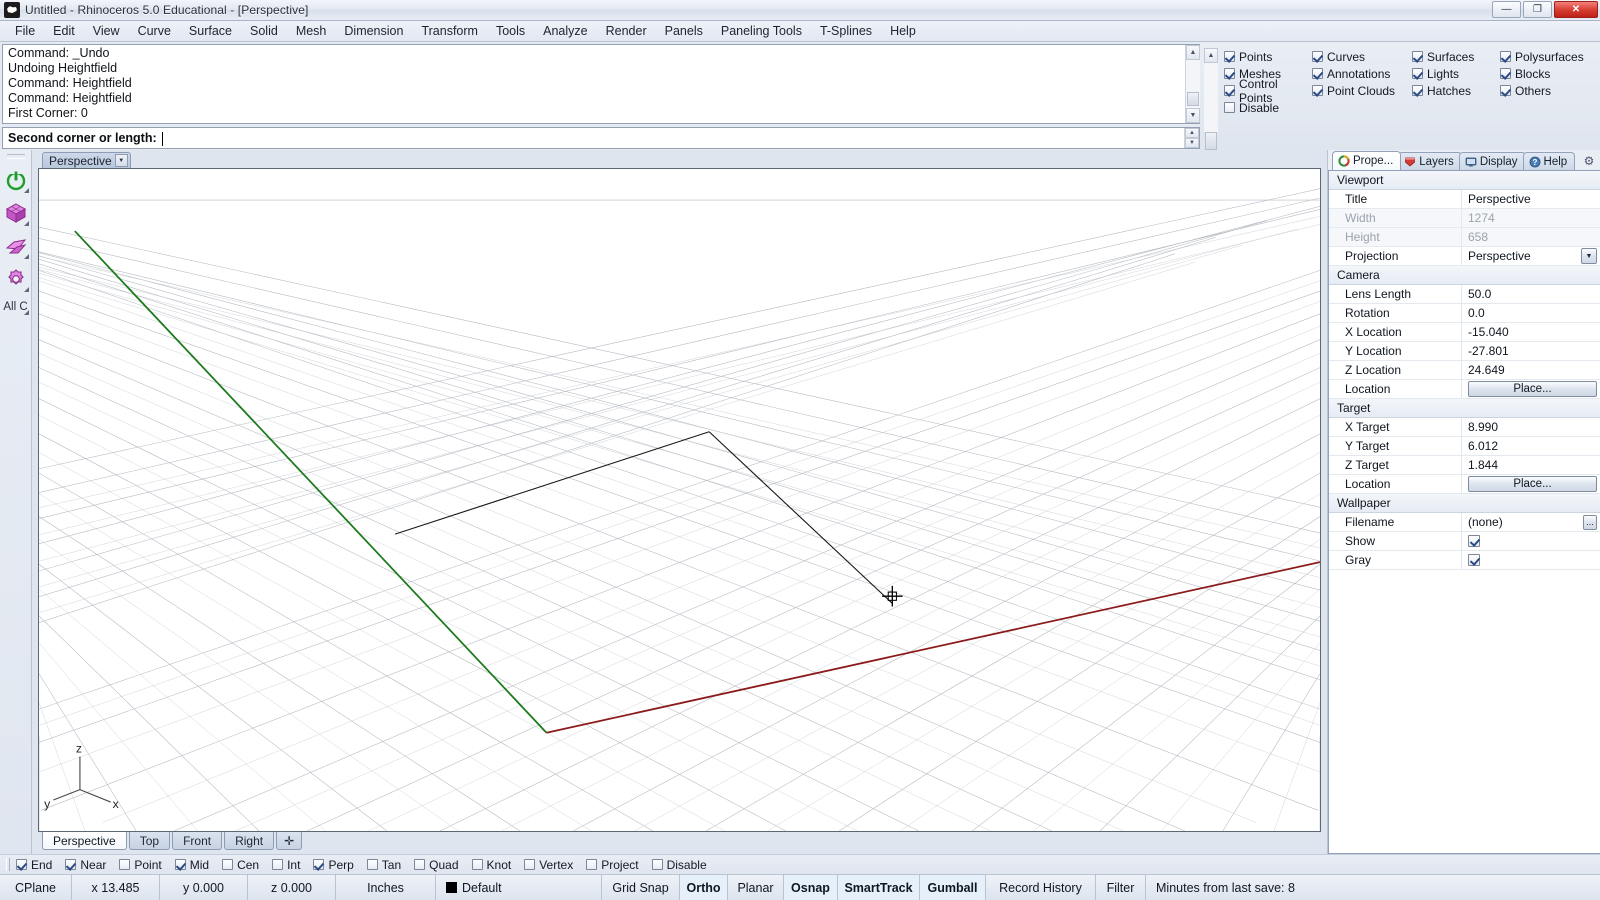 This screenshot has height=900, width=1600. Describe the element at coordinates (641, 887) in the screenshot. I see `status-toggle-grid-snap: Grid Snap` at that location.